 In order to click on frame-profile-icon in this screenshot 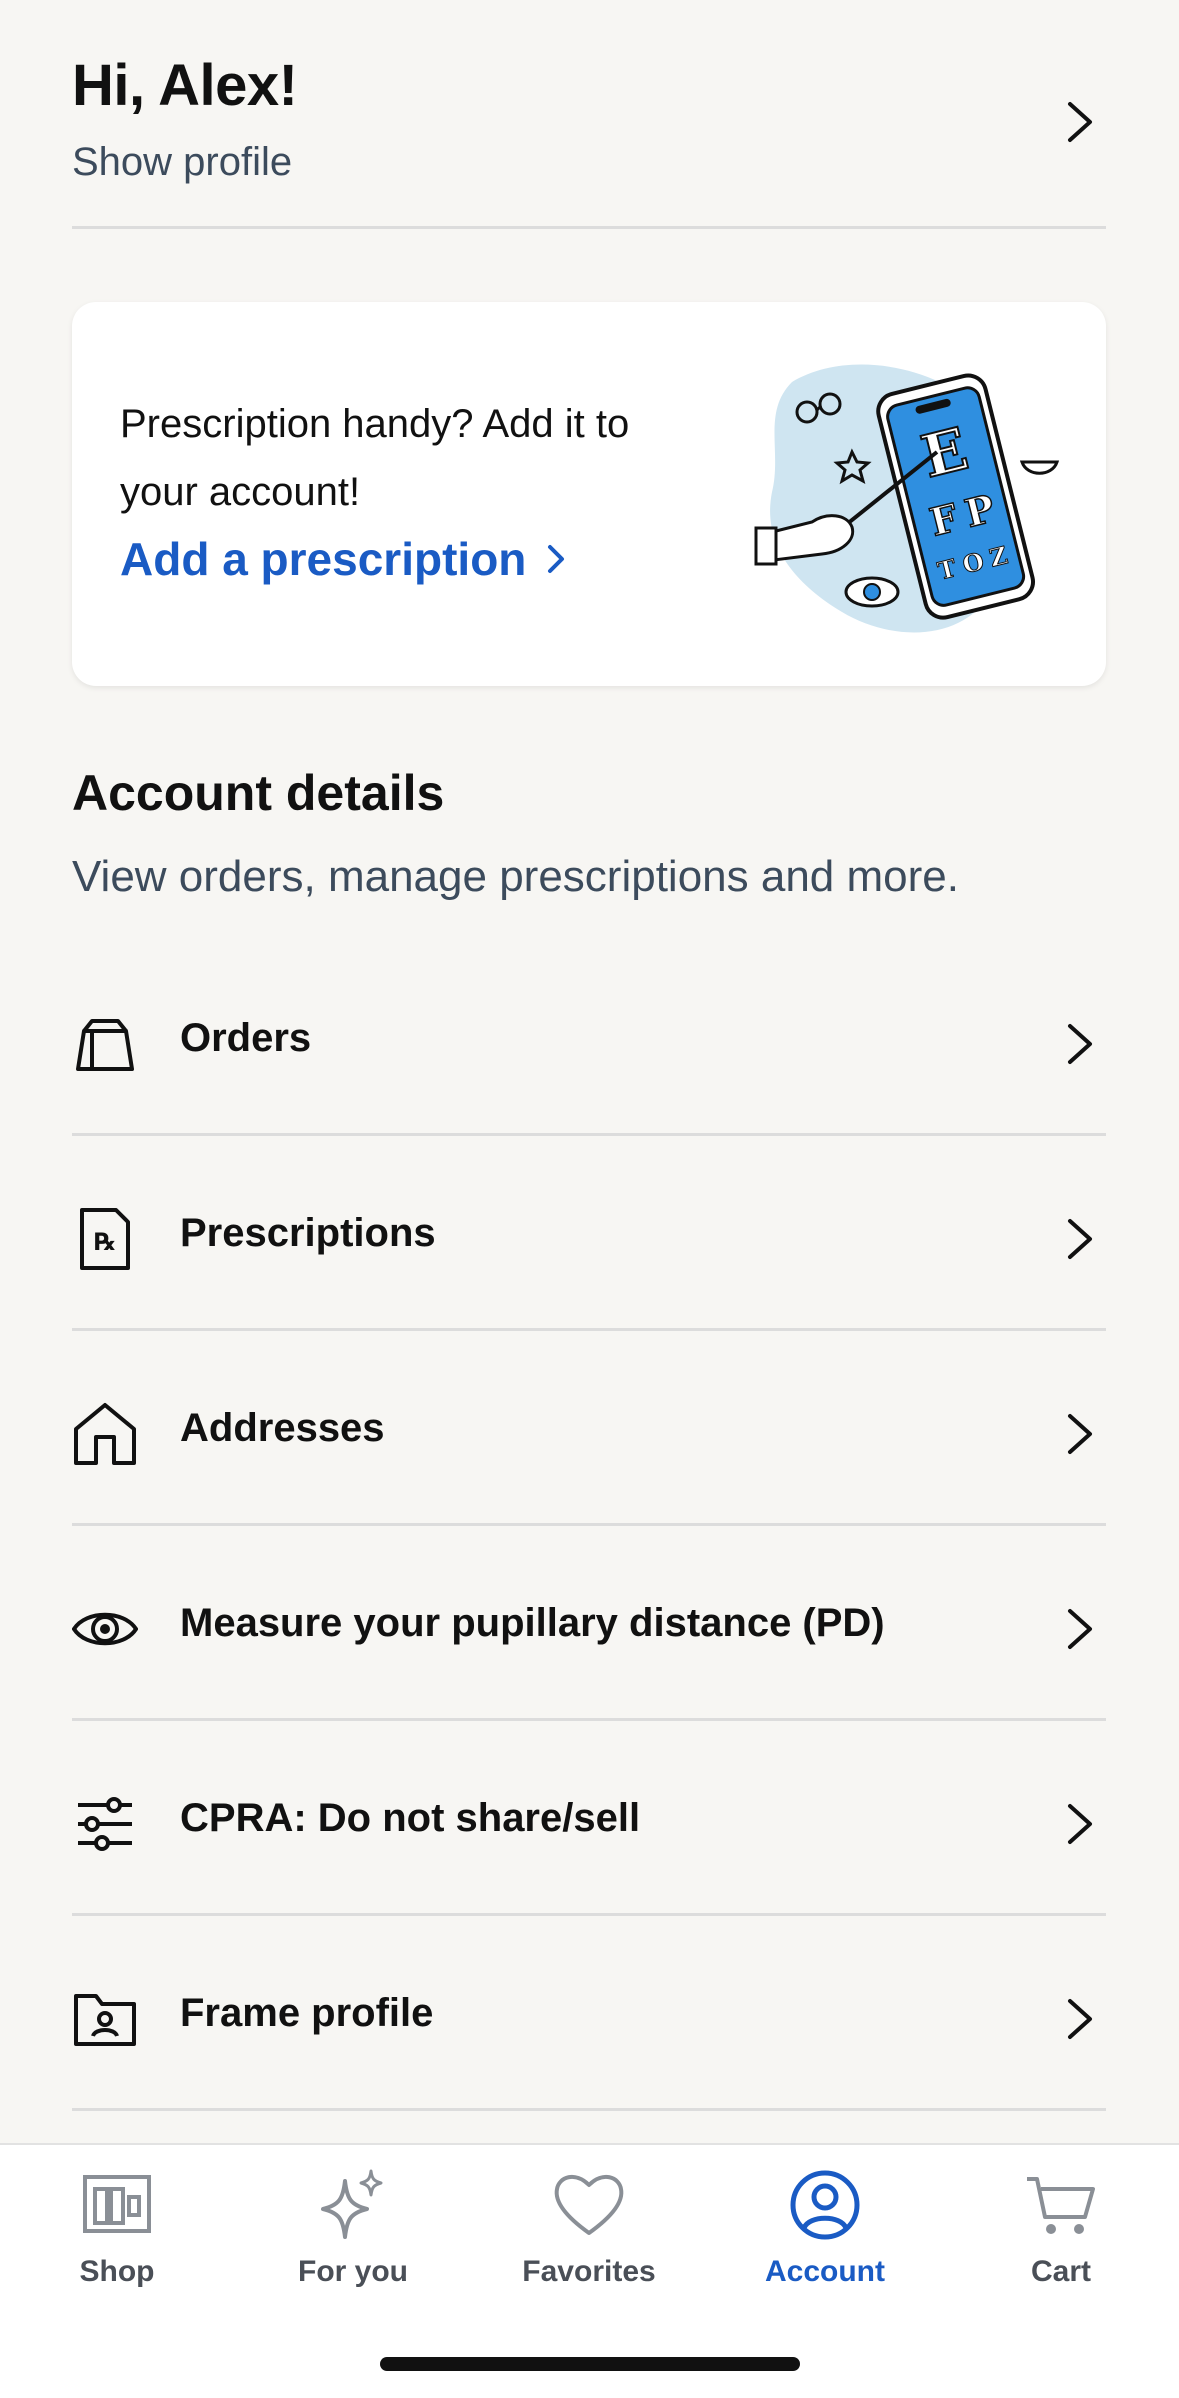, I will do `click(105, 2020)`.